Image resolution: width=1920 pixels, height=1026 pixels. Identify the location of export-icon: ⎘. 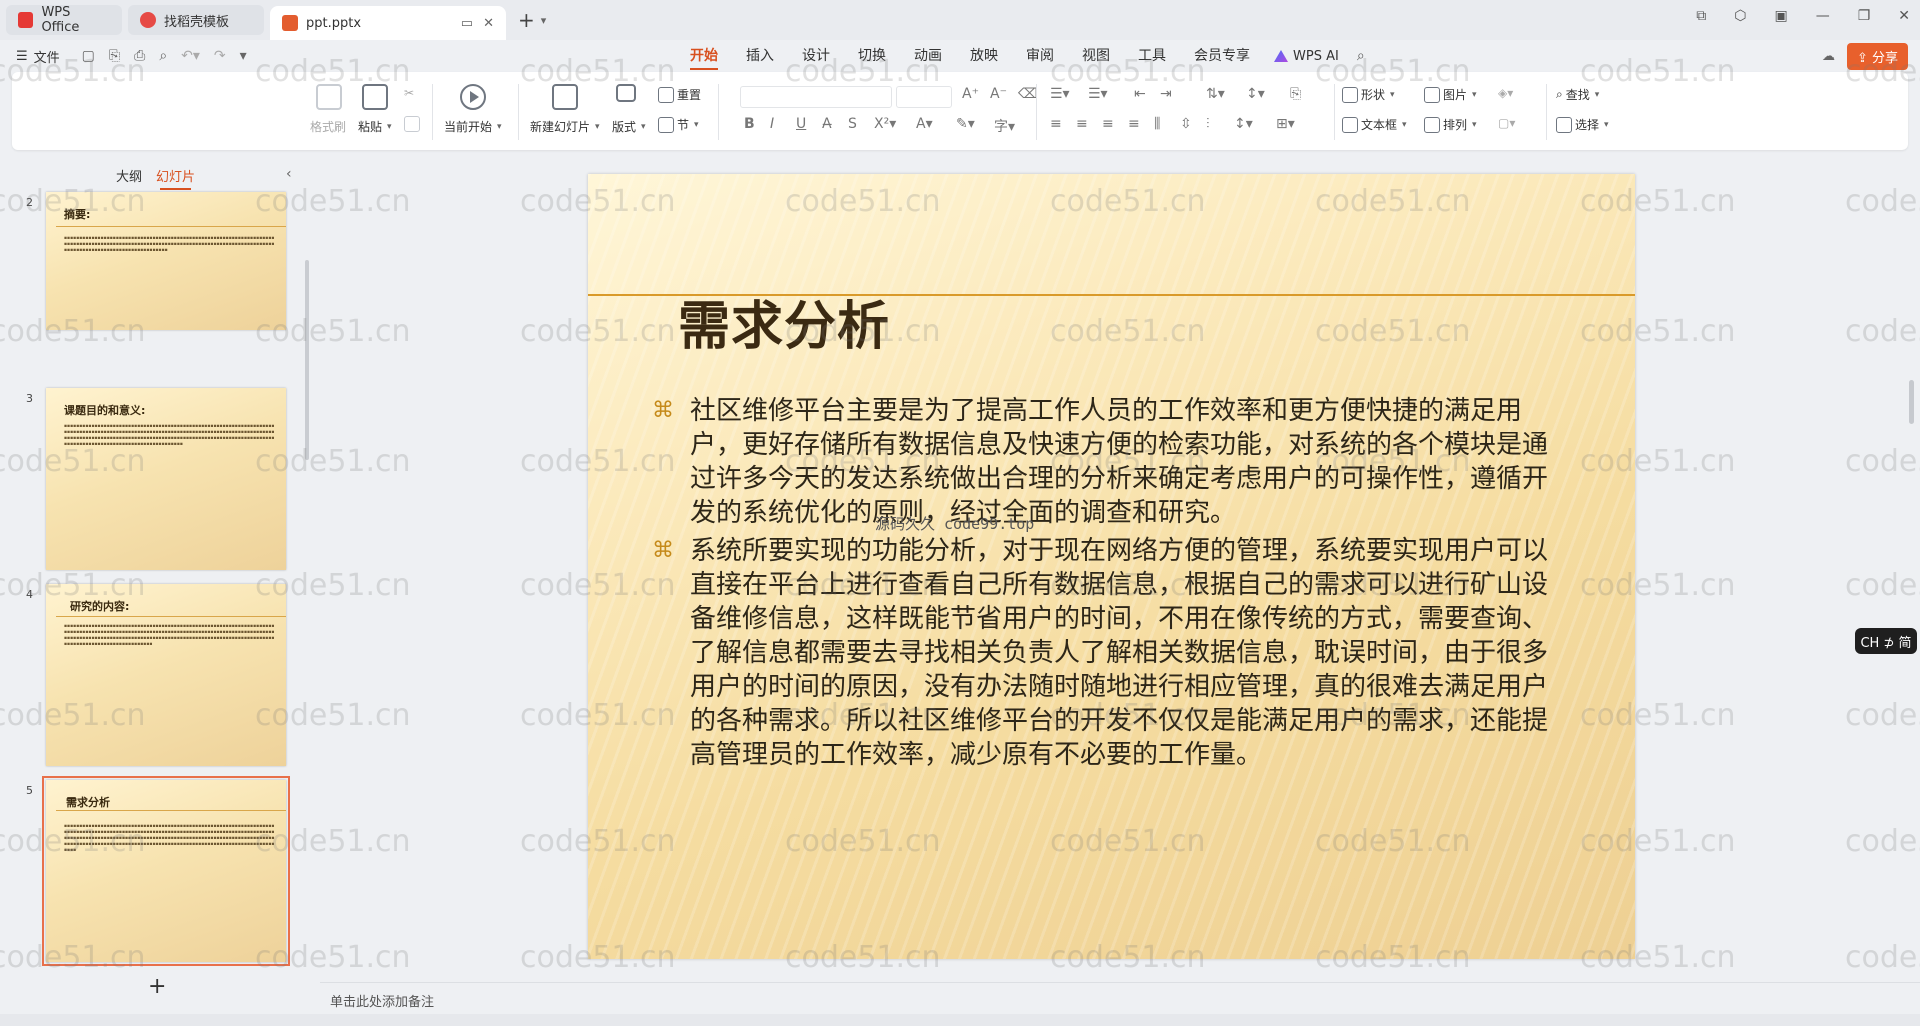
(114, 56).